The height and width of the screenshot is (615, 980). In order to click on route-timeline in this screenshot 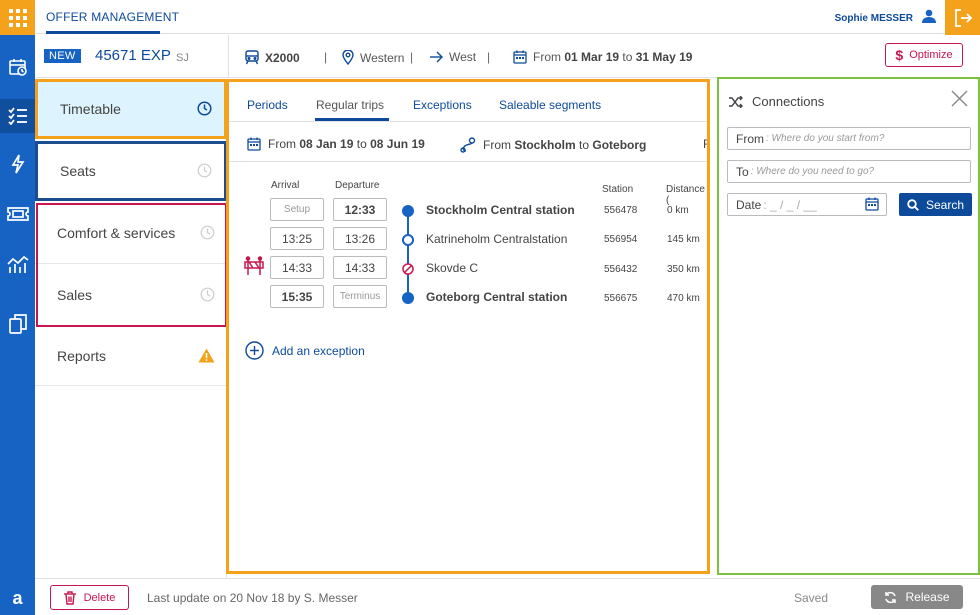, I will do `click(408, 254)`.